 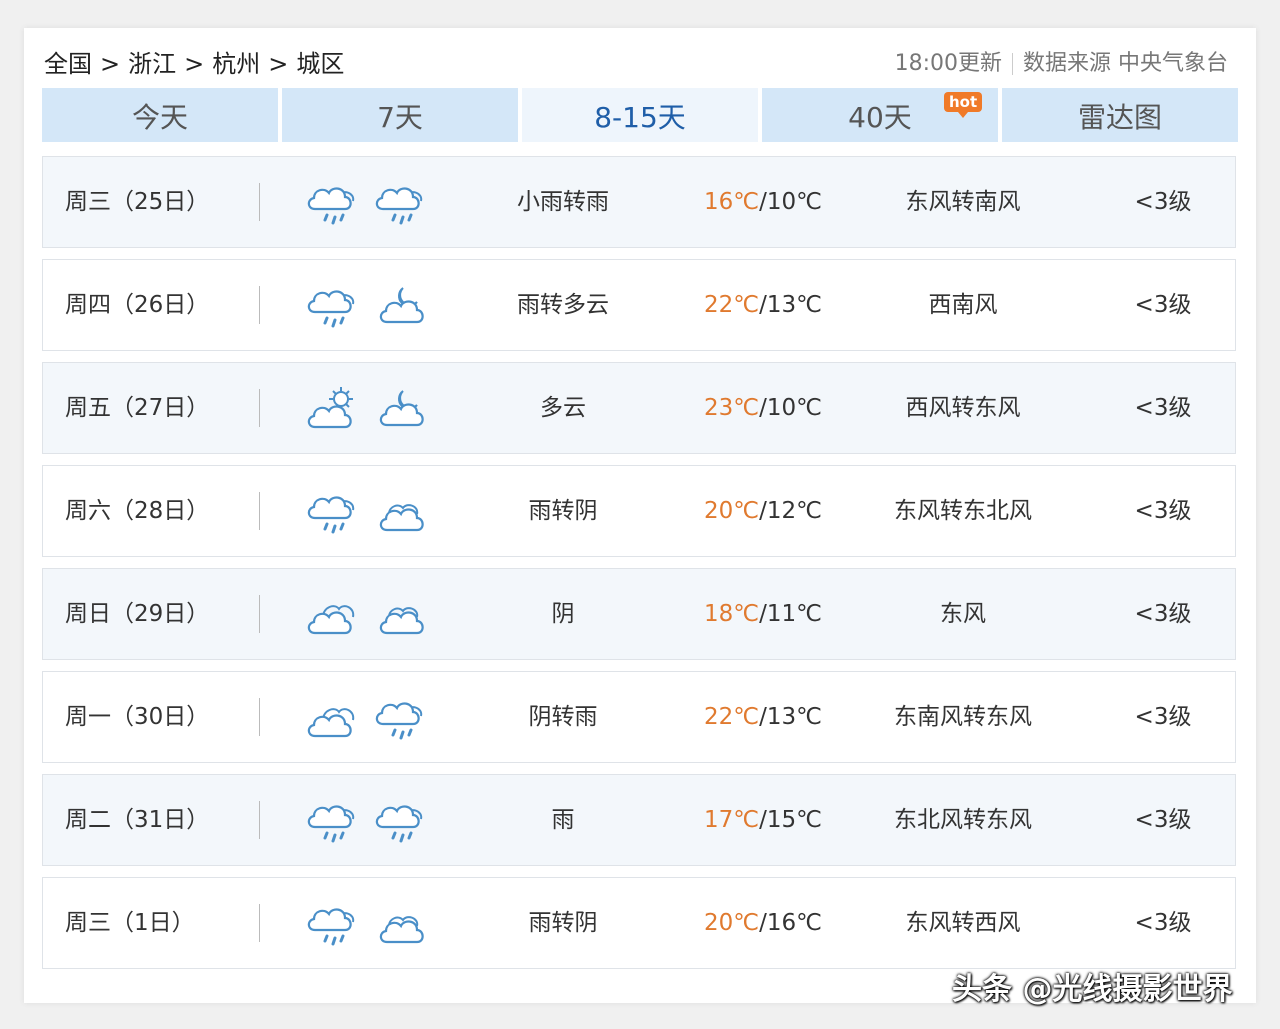 I want to click on tab-label: 雷达图, so click(x=1119, y=117).